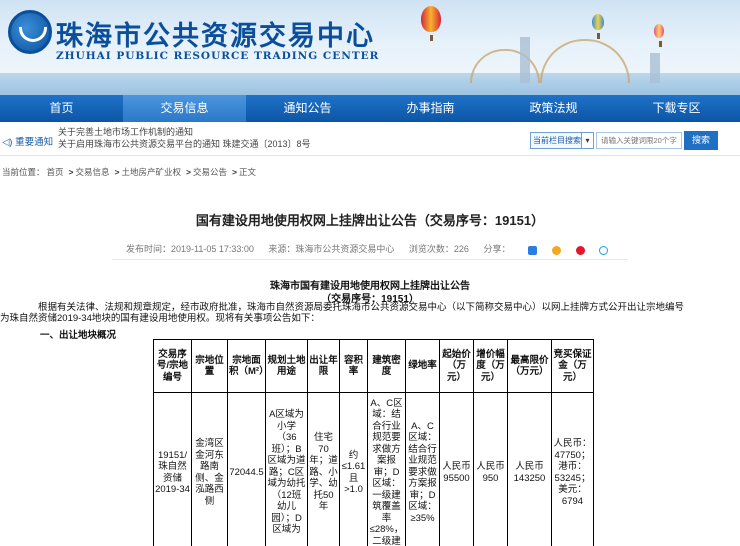 The width and height of the screenshot is (740, 546). What do you see at coordinates (210, 172) in the screenshot?
I see `breadcrumb-announcements: 交易公告` at bounding box center [210, 172].